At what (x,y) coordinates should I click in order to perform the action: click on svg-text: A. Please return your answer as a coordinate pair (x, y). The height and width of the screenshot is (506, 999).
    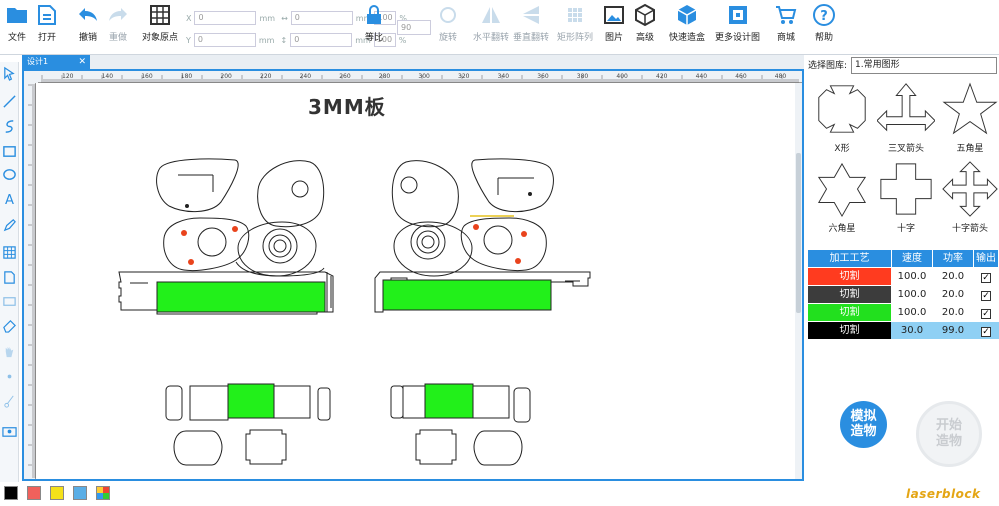
    Looking at the image, I should click on (9, 199).